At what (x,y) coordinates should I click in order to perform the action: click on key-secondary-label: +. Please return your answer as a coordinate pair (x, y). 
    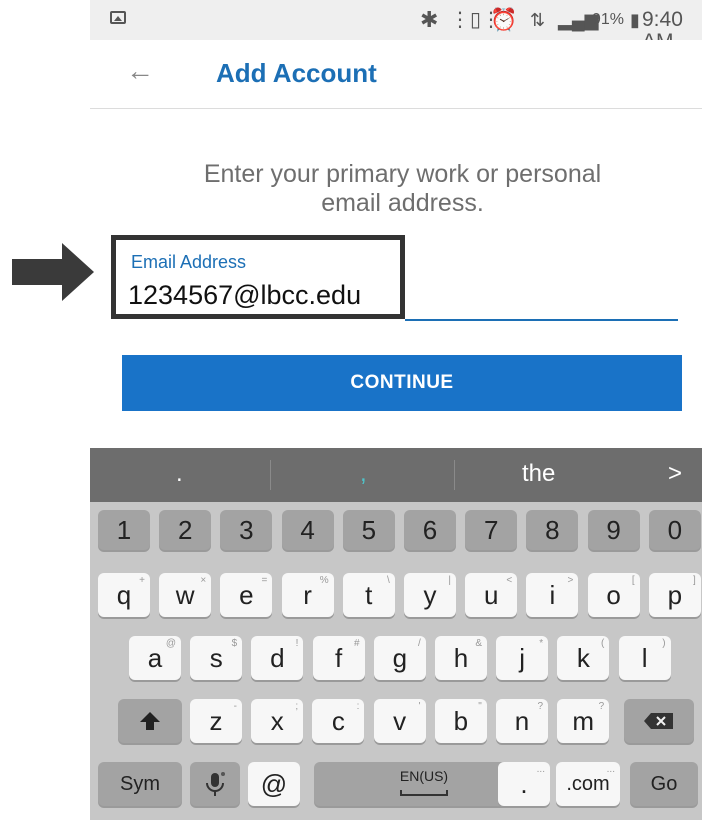
    Looking at the image, I should click on (142, 580).